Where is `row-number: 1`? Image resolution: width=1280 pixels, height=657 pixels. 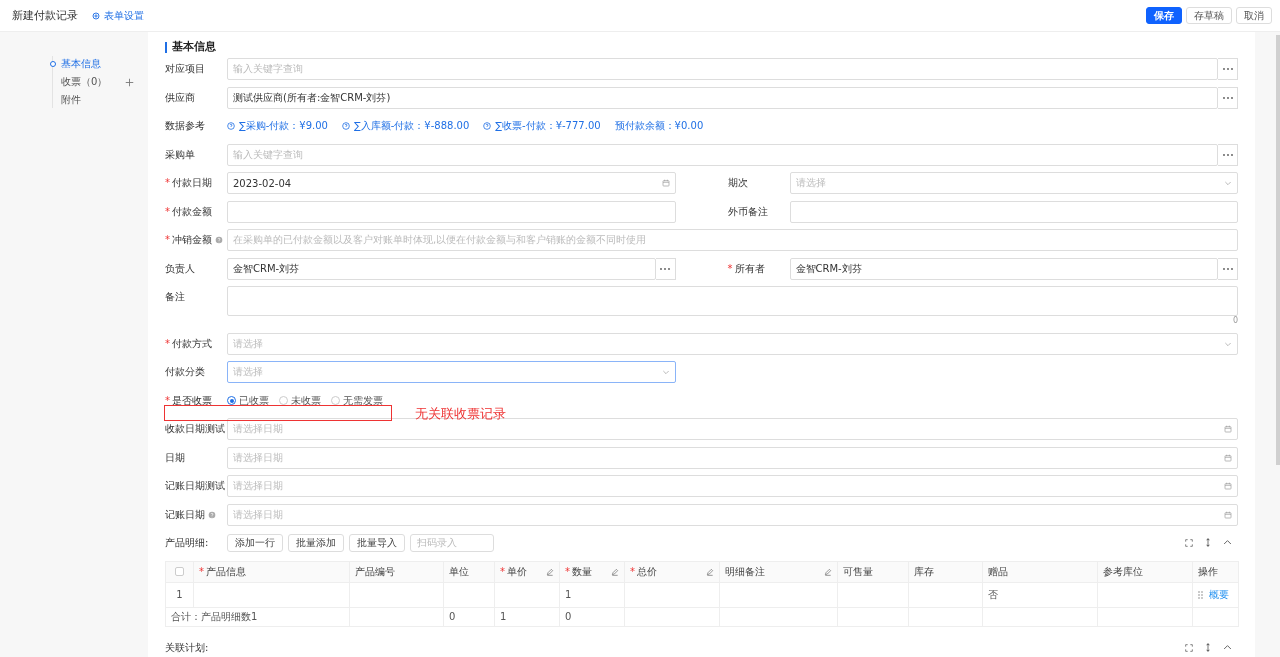 row-number: 1 is located at coordinates (179, 594).